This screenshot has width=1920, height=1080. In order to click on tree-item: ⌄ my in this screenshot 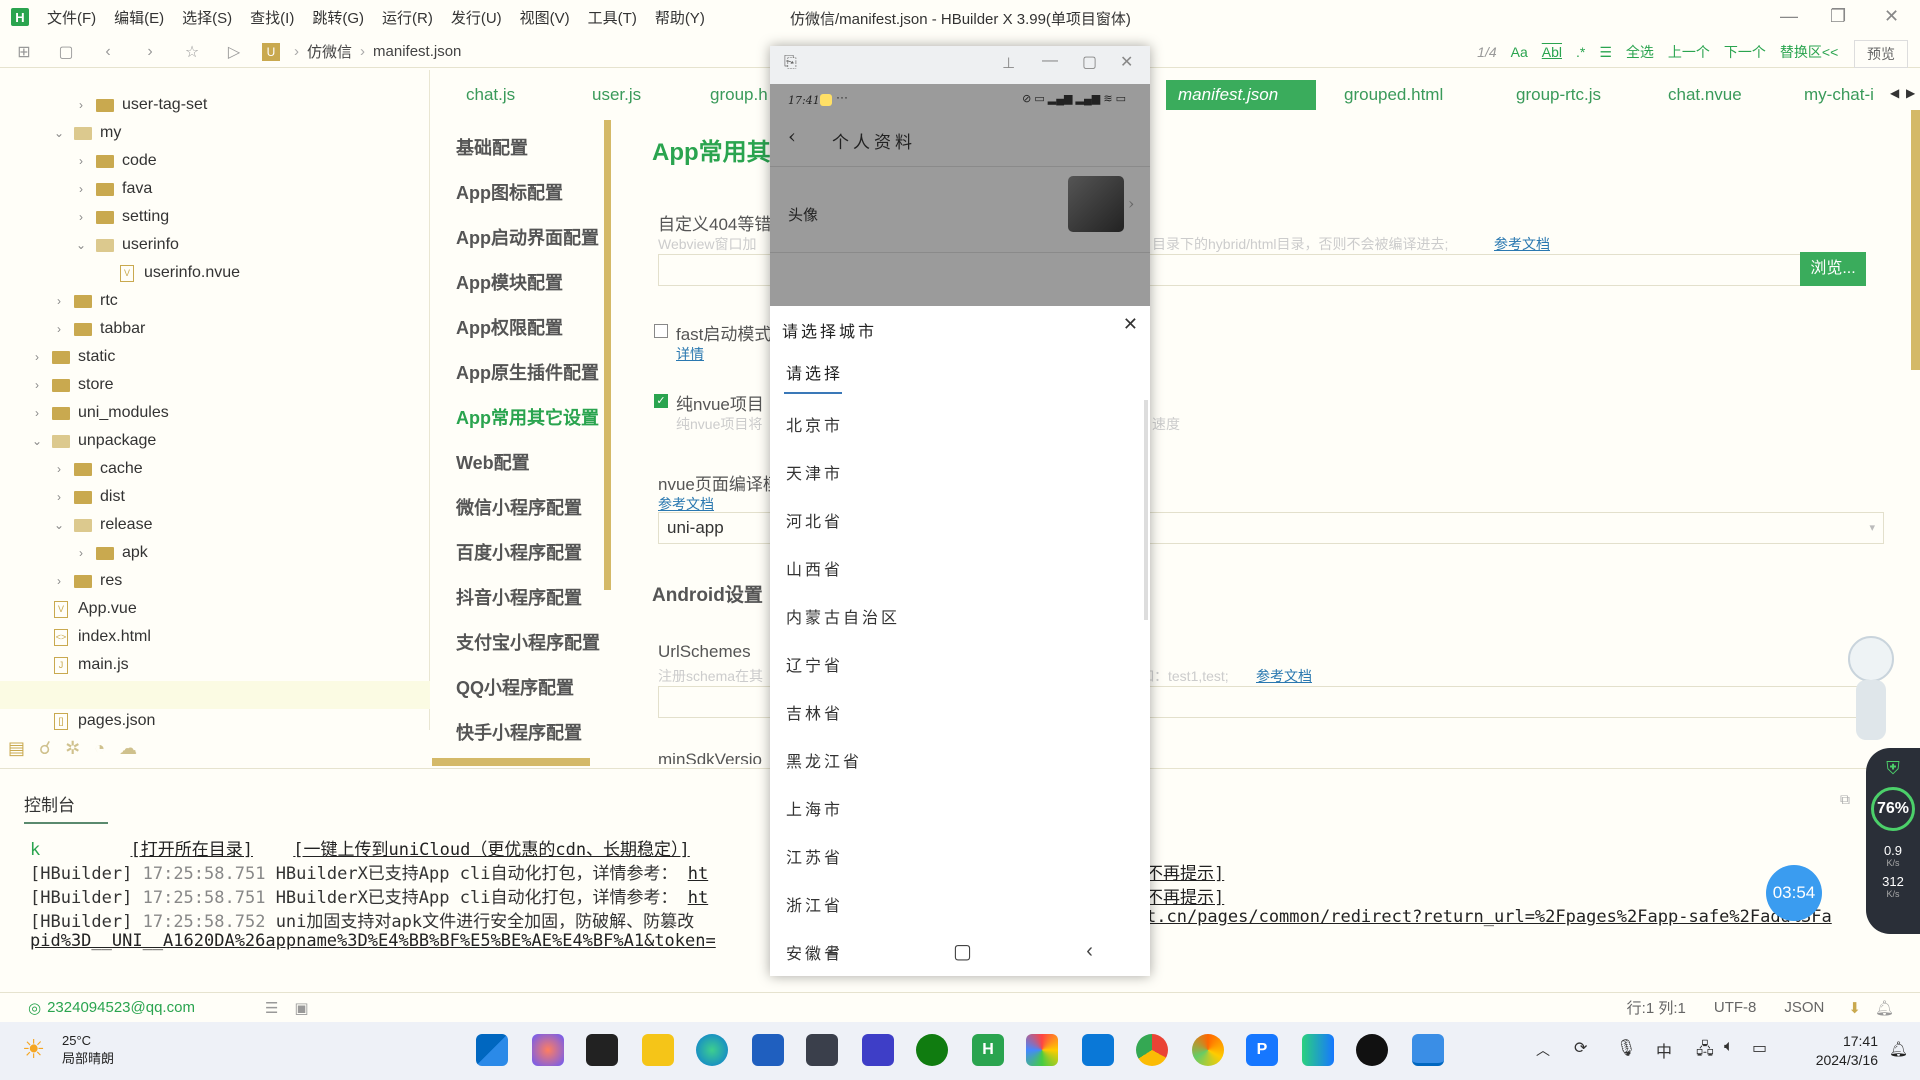, I will do `click(86, 133)`.